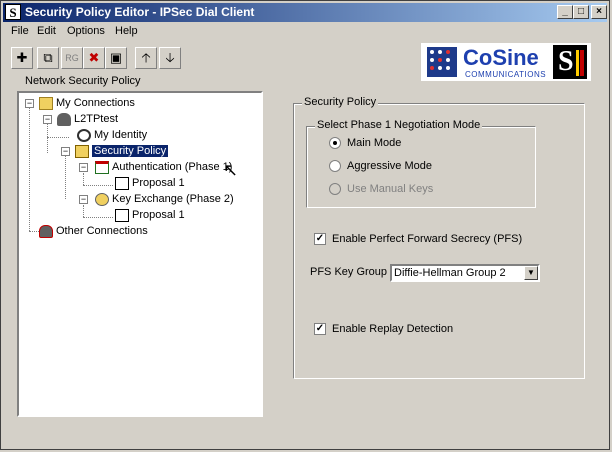 This screenshot has height=452, width=612. What do you see at coordinates (581, 12) in the screenshot?
I see `maximize-button: □` at bounding box center [581, 12].